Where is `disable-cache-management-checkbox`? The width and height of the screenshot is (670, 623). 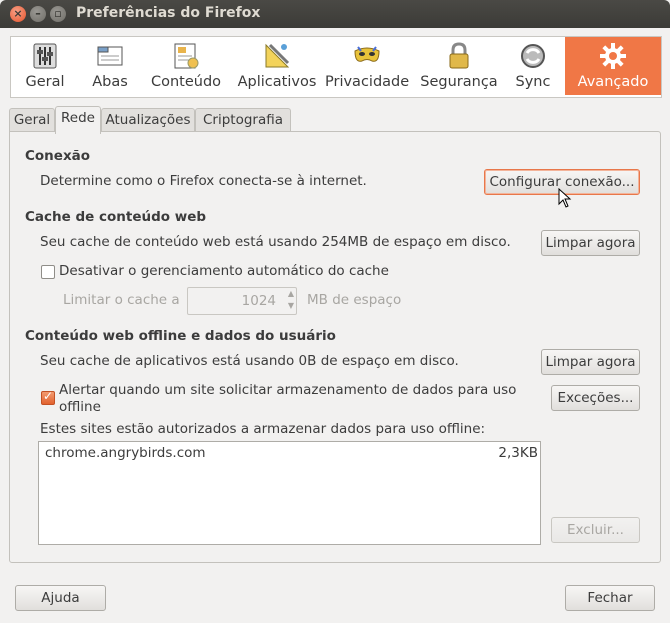
disable-cache-management-checkbox is located at coordinates (48, 272).